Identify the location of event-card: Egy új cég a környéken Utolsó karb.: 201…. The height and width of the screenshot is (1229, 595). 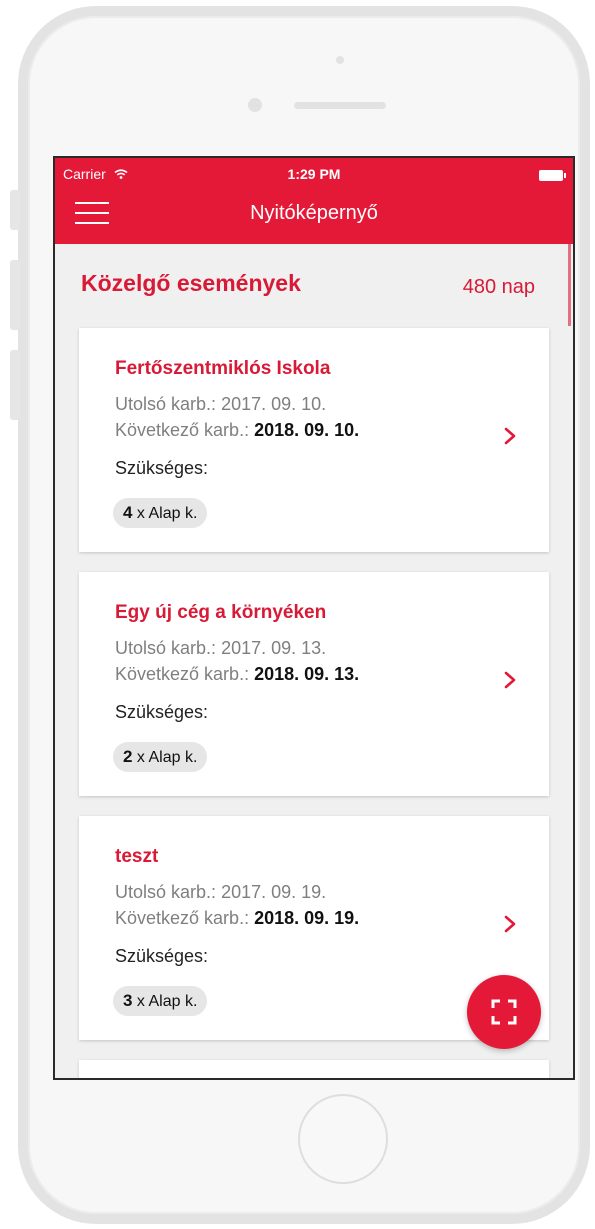
(314, 684).